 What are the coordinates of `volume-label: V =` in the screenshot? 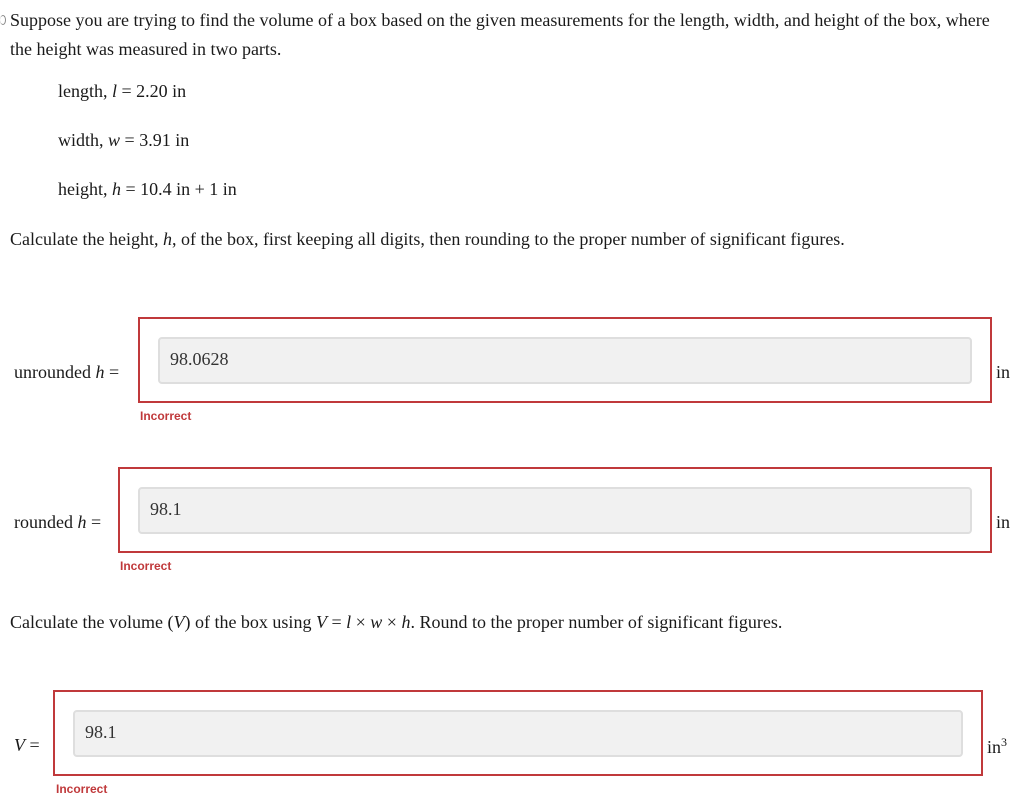 It's located at (27, 745).